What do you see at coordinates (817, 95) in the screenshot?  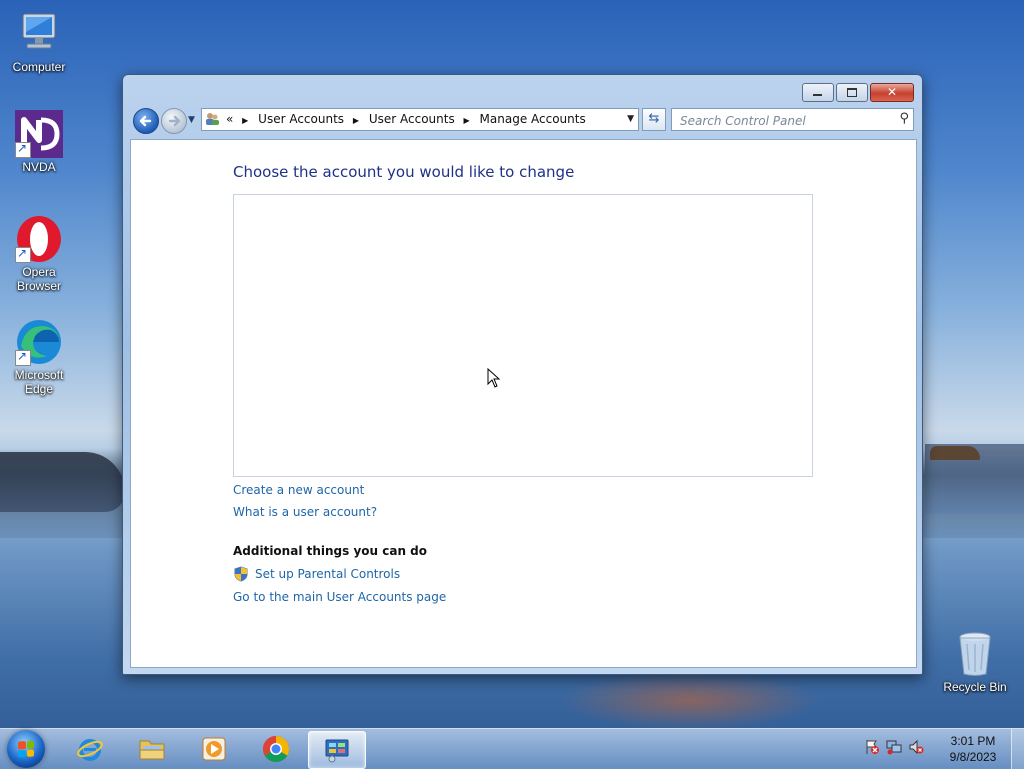 I see `minimize-icon` at bounding box center [817, 95].